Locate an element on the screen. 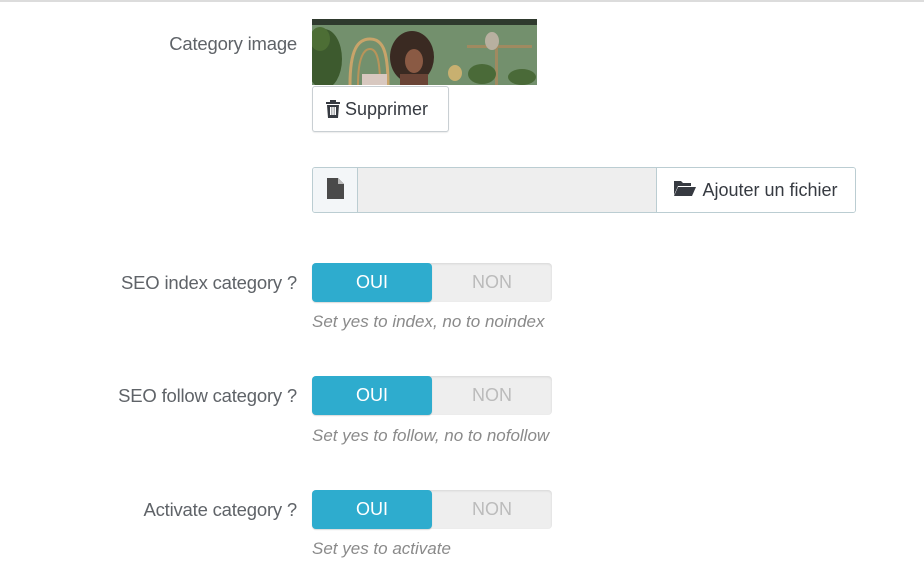 This screenshot has height=584, width=924. trash-icon is located at coordinates (333, 109).